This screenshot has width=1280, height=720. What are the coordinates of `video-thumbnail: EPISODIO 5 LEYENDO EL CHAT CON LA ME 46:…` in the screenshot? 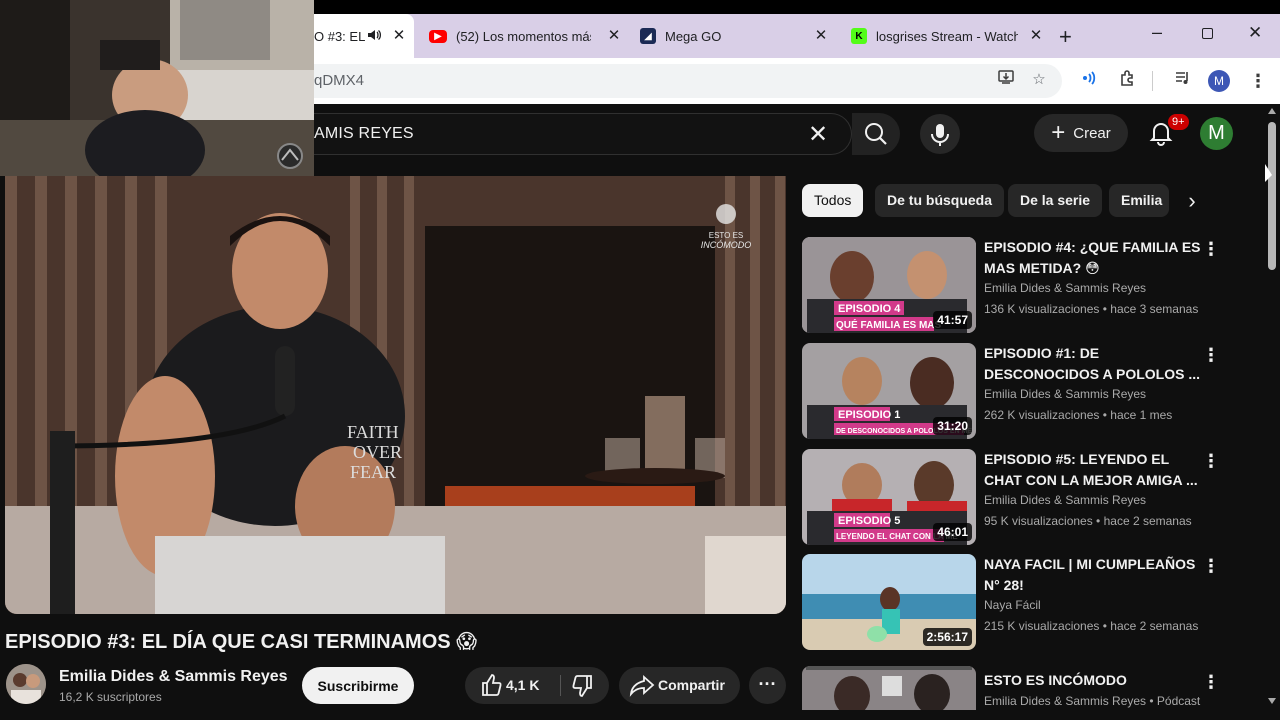 It's located at (889, 497).